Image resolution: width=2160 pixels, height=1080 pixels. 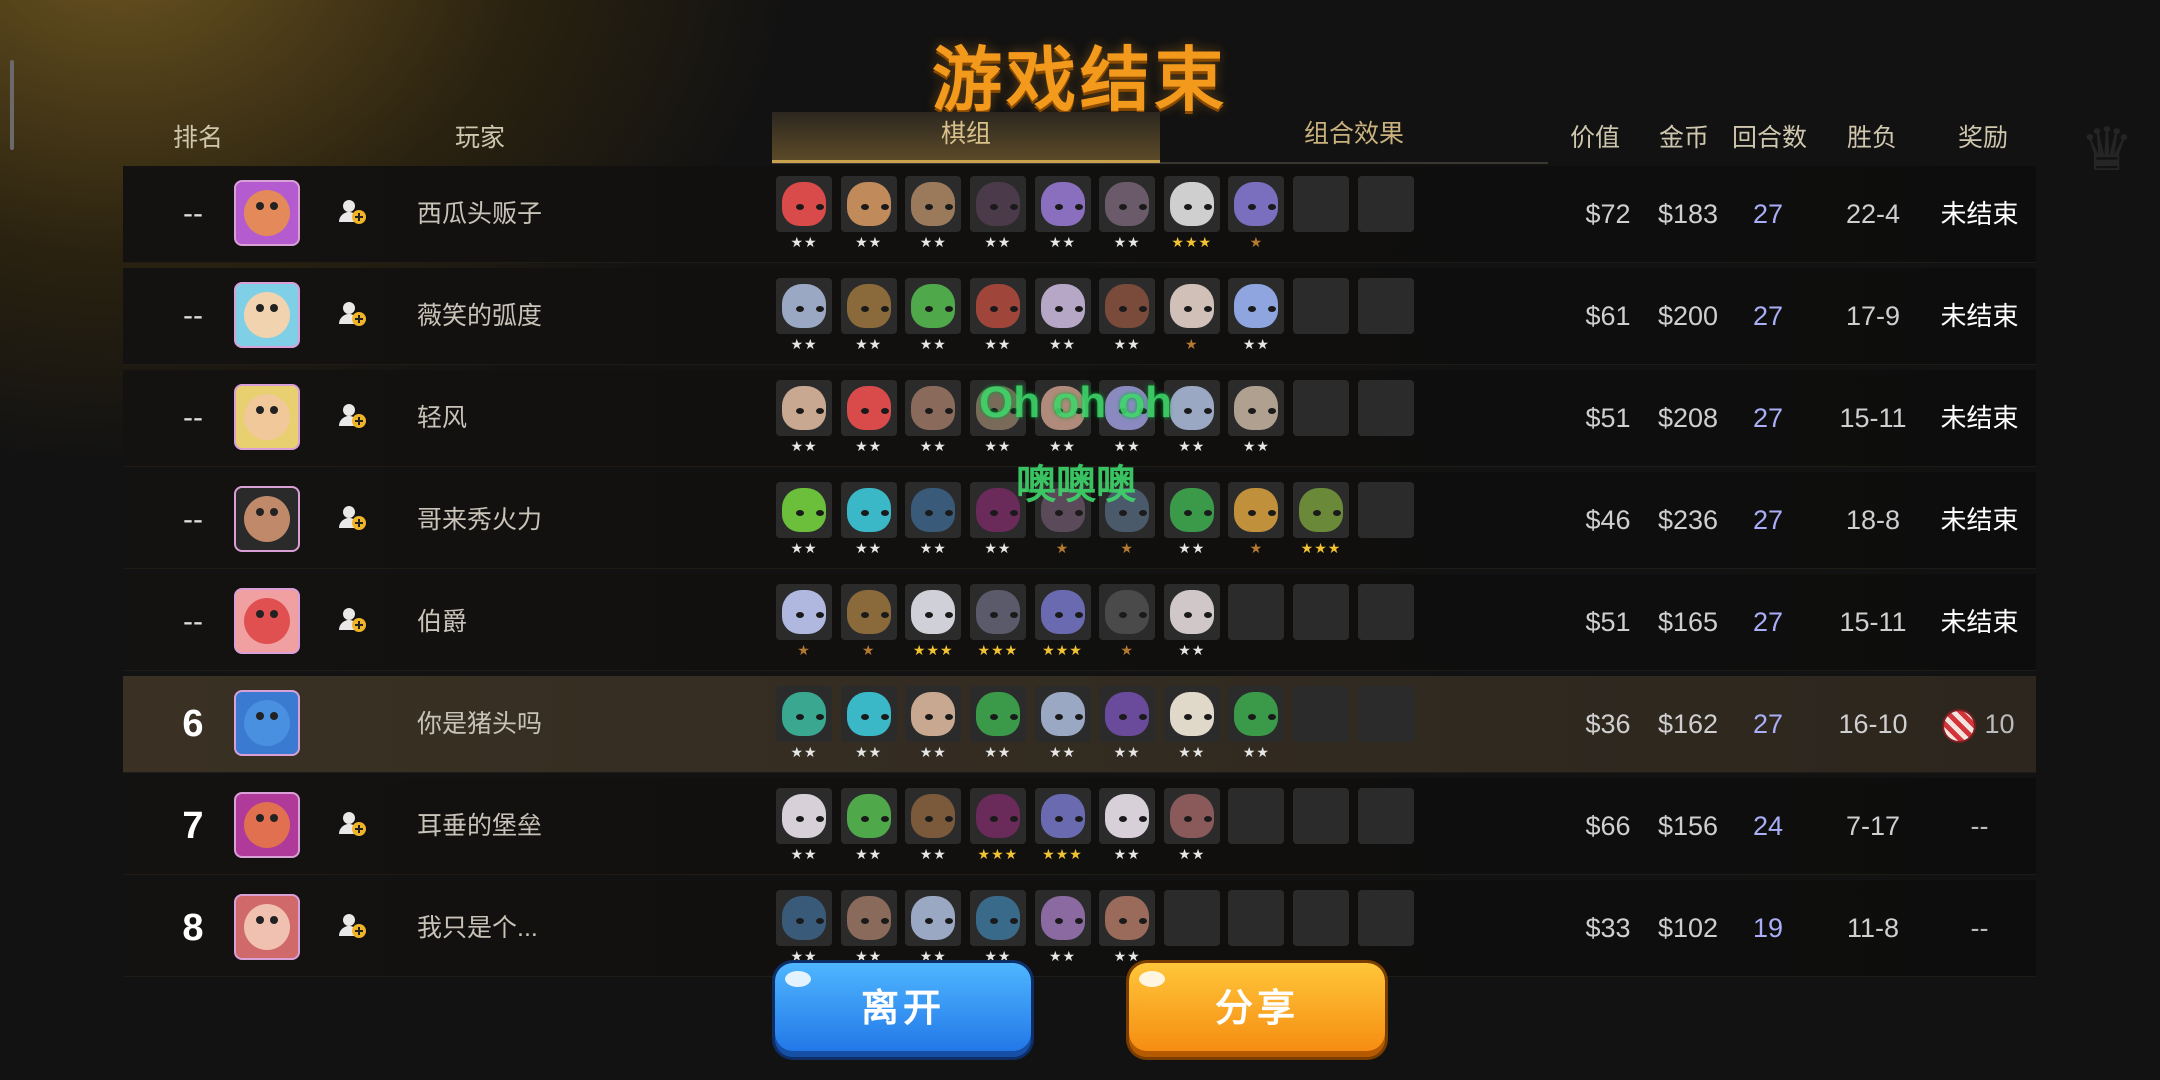 I want to click on table-row: -- 西瓜头贩子 ★★ ★★ ★★ ★★ ★★ ★★ ★★★ ★ $72 $183 27 22-4 未结束, so click(x=1079, y=214).